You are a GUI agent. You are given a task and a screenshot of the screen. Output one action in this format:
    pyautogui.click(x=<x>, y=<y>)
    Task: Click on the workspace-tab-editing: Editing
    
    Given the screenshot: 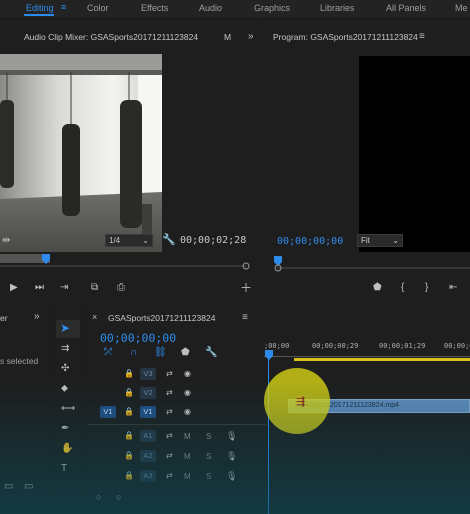 What is the action you would take?
    pyautogui.click(x=40, y=8)
    